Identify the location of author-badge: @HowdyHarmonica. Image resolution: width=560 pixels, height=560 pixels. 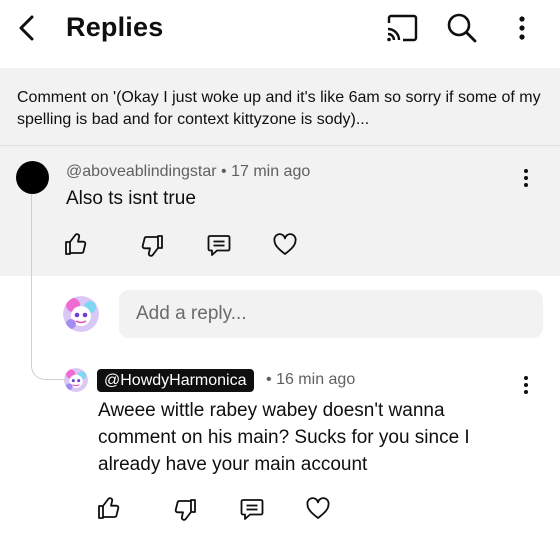
(175, 380).